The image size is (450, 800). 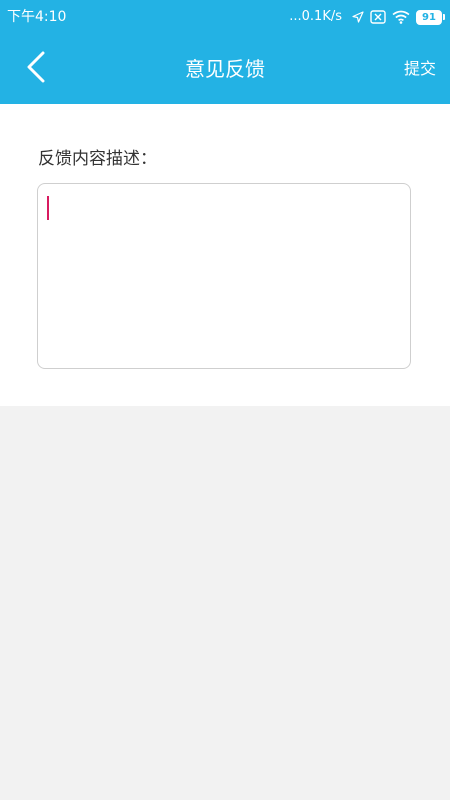 I want to click on battery-icon: 91, so click(x=430, y=17).